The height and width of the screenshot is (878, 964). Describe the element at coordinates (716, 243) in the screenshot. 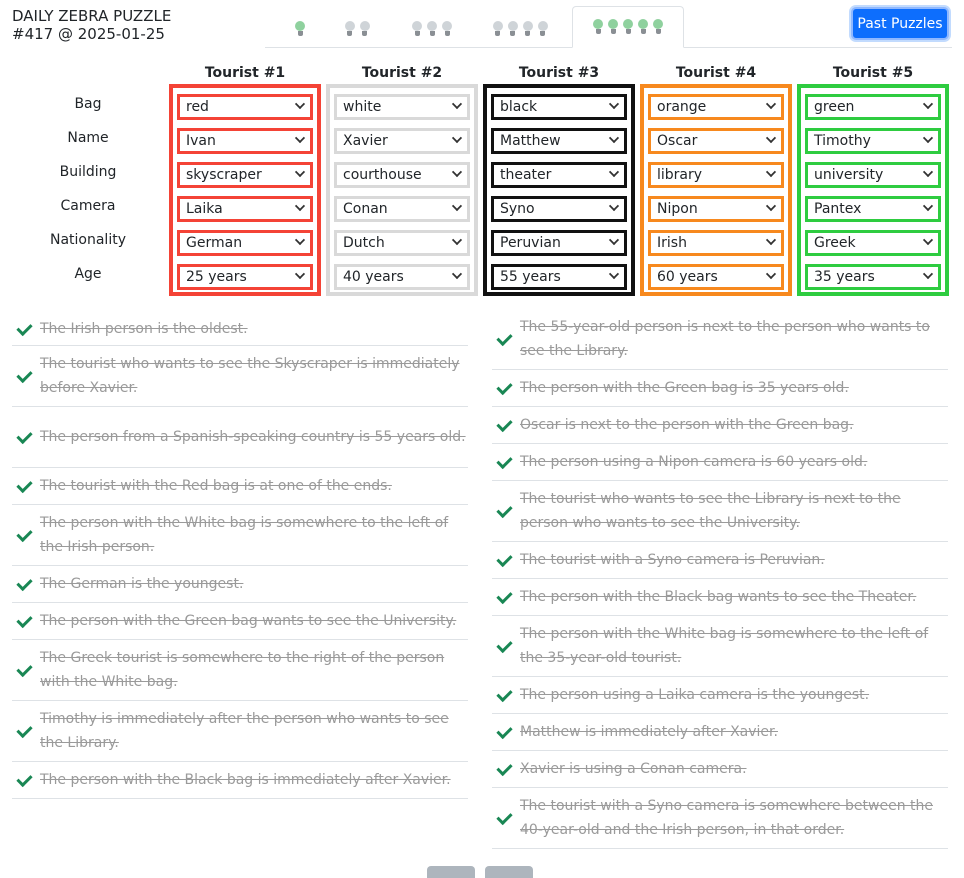

I see `select-nationality-4: Irish` at that location.